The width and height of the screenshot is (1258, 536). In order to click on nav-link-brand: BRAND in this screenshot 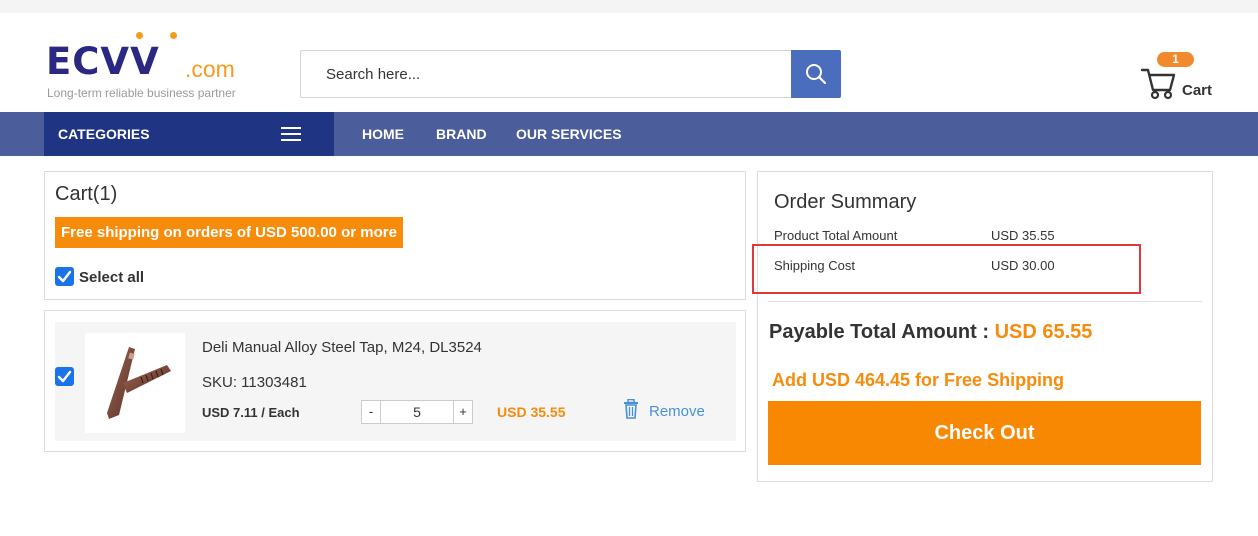, I will do `click(461, 134)`.